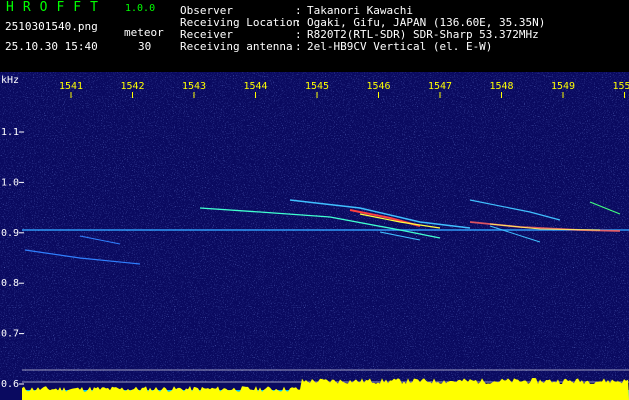 This screenshot has height=400, width=629. I want to click on y-tick-label: 0.8, so click(10, 283).